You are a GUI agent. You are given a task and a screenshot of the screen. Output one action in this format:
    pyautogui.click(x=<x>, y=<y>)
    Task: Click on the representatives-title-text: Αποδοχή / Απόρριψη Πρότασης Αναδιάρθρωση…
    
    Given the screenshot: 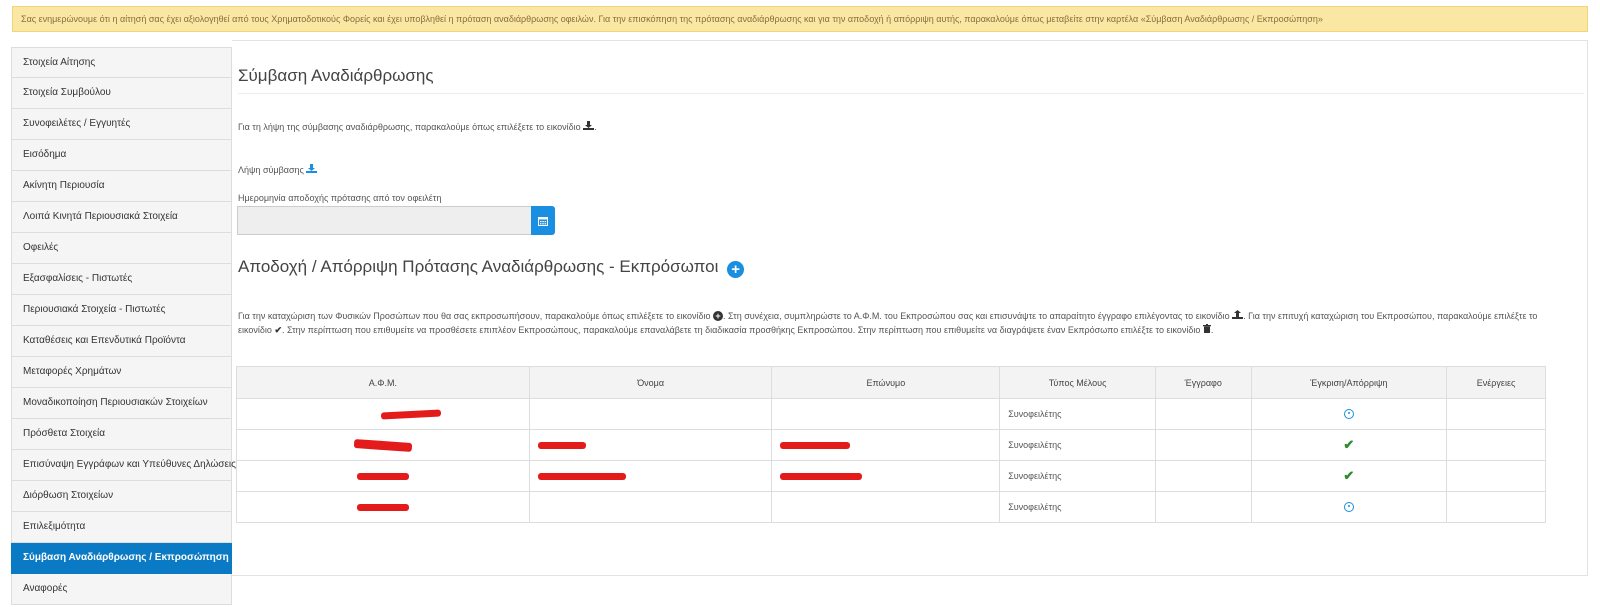 What is the action you would take?
    pyautogui.click(x=478, y=266)
    